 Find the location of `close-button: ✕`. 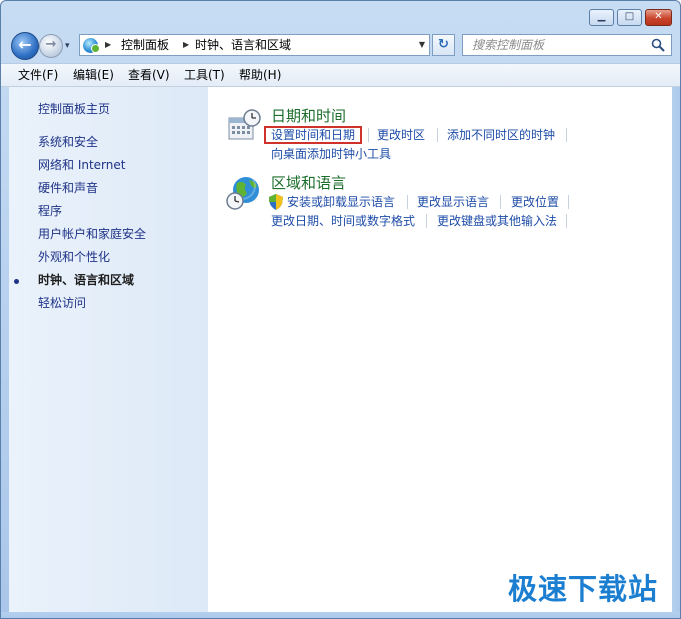

close-button: ✕ is located at coordinates (658, 17).